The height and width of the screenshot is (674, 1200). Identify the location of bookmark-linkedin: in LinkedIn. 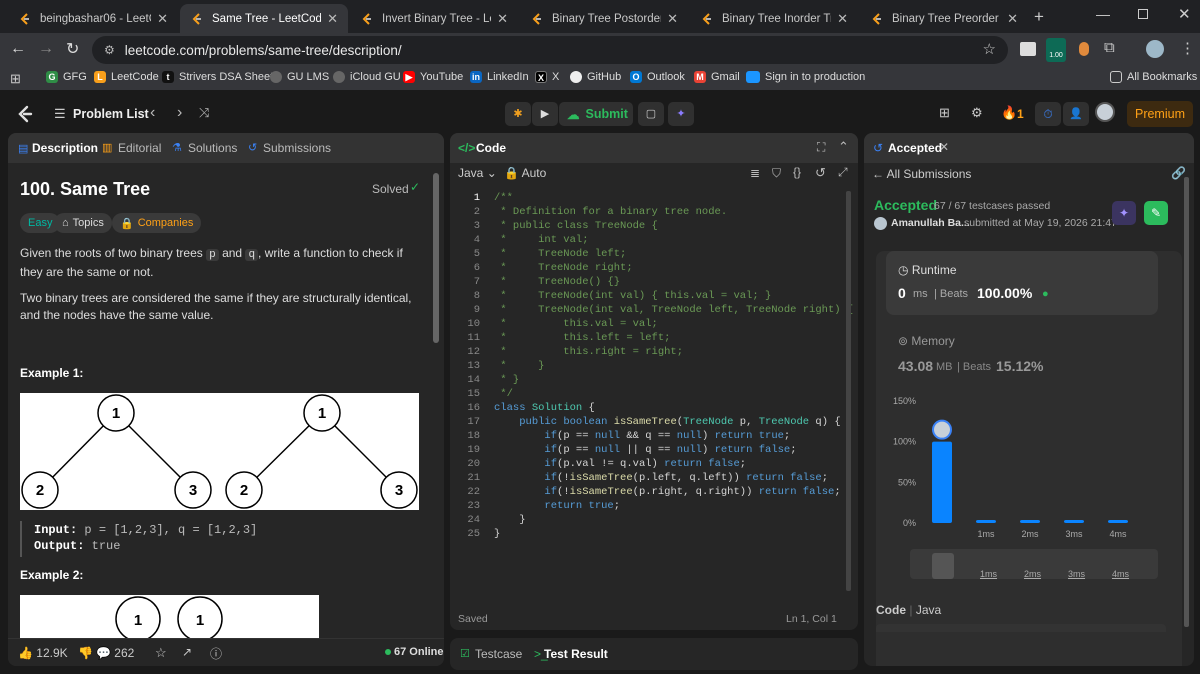
(499, 77).